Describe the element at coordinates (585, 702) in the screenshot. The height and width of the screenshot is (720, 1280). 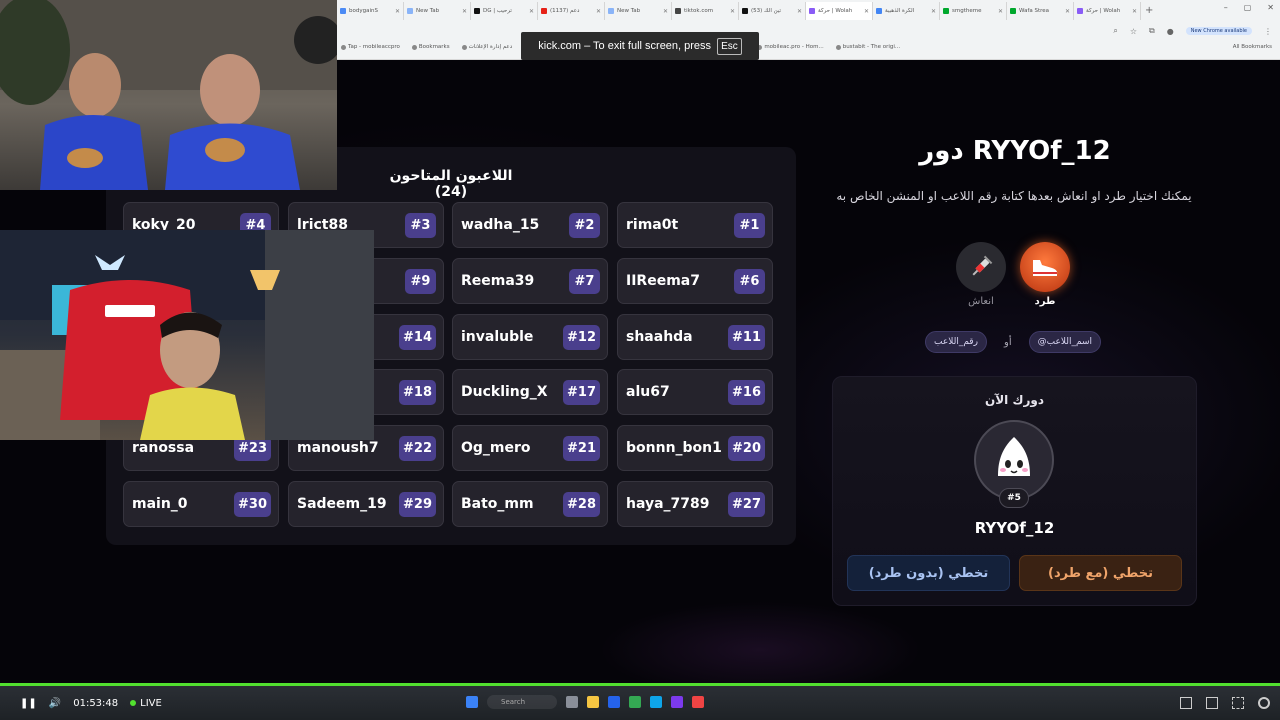
I see `taskbar: Search` at that location.